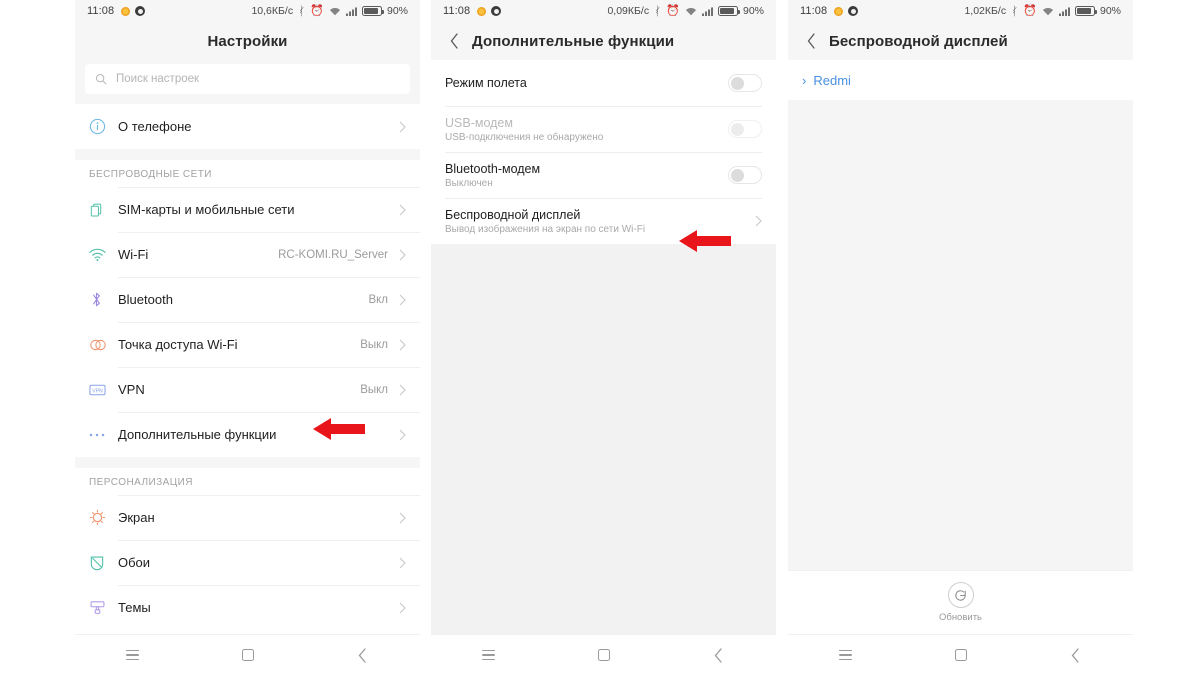 This screenshot has height=675, width=1200. Describe the element at coordinates (126, 11) in the screenshot. I see `weather-icon` at that location.